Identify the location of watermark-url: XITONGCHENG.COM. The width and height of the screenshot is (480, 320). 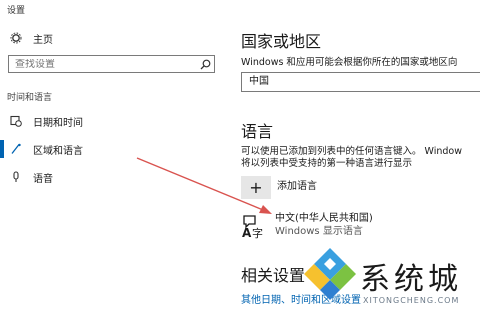
(411, 300).